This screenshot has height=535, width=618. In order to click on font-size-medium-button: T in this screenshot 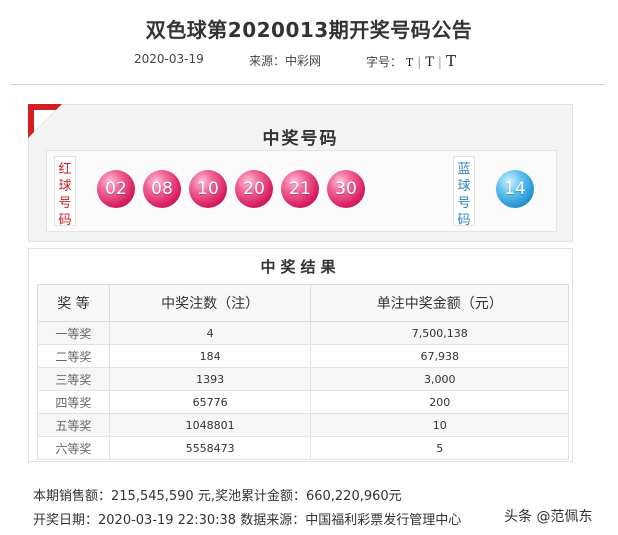, I will do `click(429, 62)`.